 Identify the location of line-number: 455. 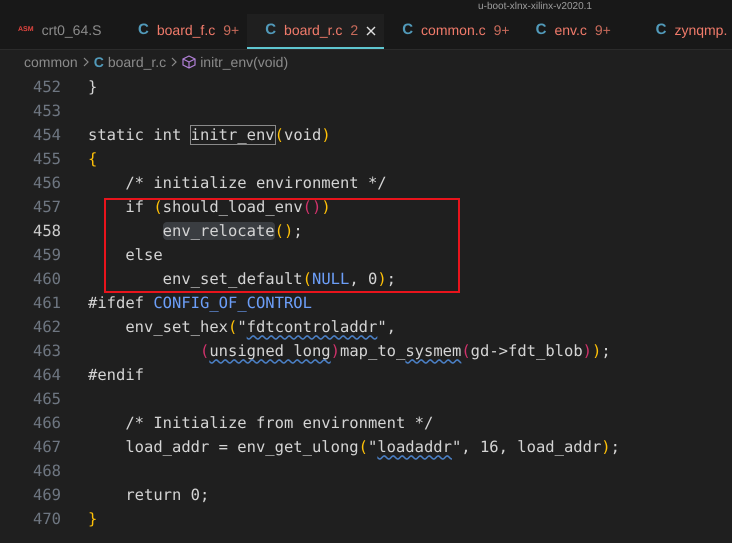
(46, 159).